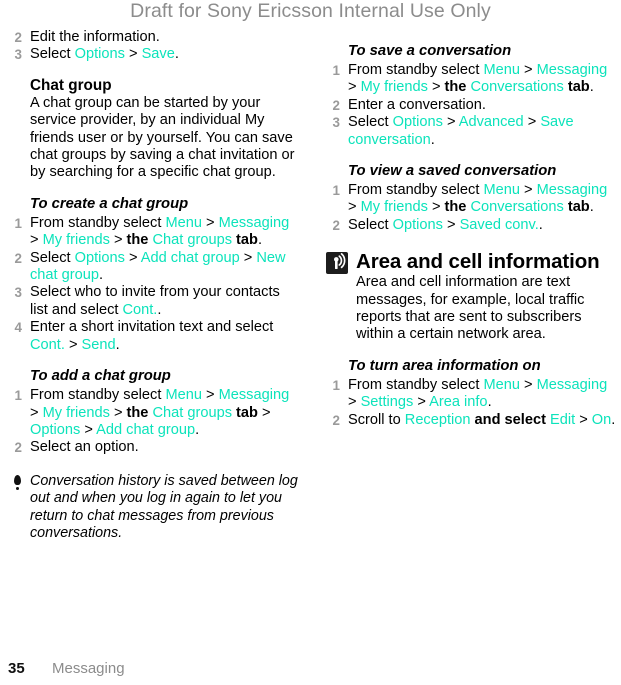 The width and height of the screenshot is (621, 685). Describe the element at coordinates (99, 345) in the screenshot. I see `menu-path-link: Send` at that location.